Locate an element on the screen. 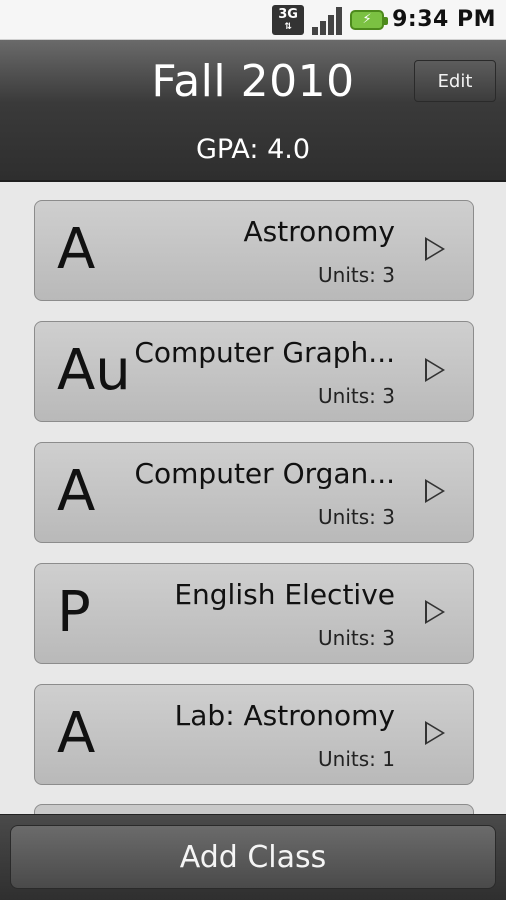  course-item-partial is located at coordinates (254, 809).